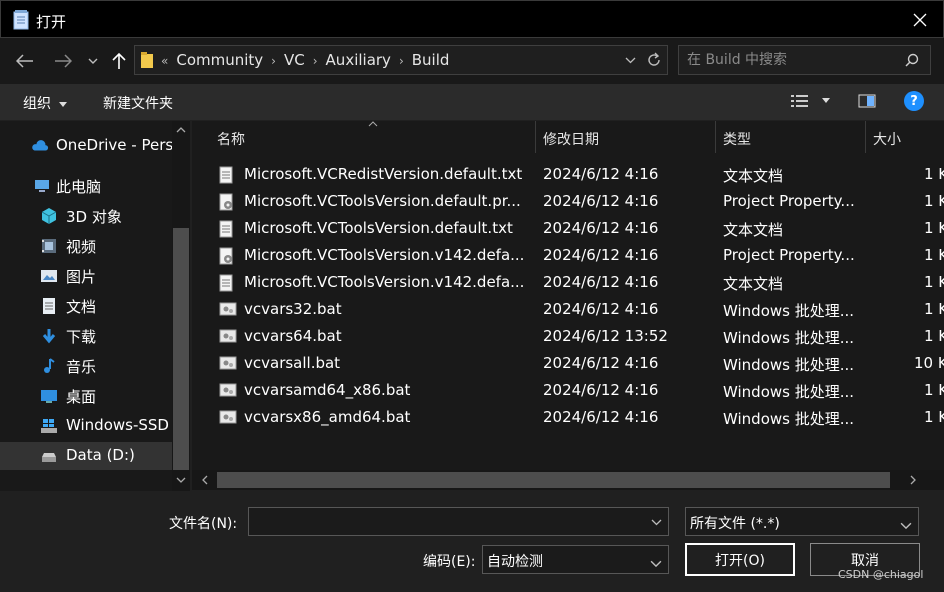 The height and width of the screenshot is (592, 944). I want to click on sidebar-item-windows-ssd: Windows-SSD, so click(86, 426).